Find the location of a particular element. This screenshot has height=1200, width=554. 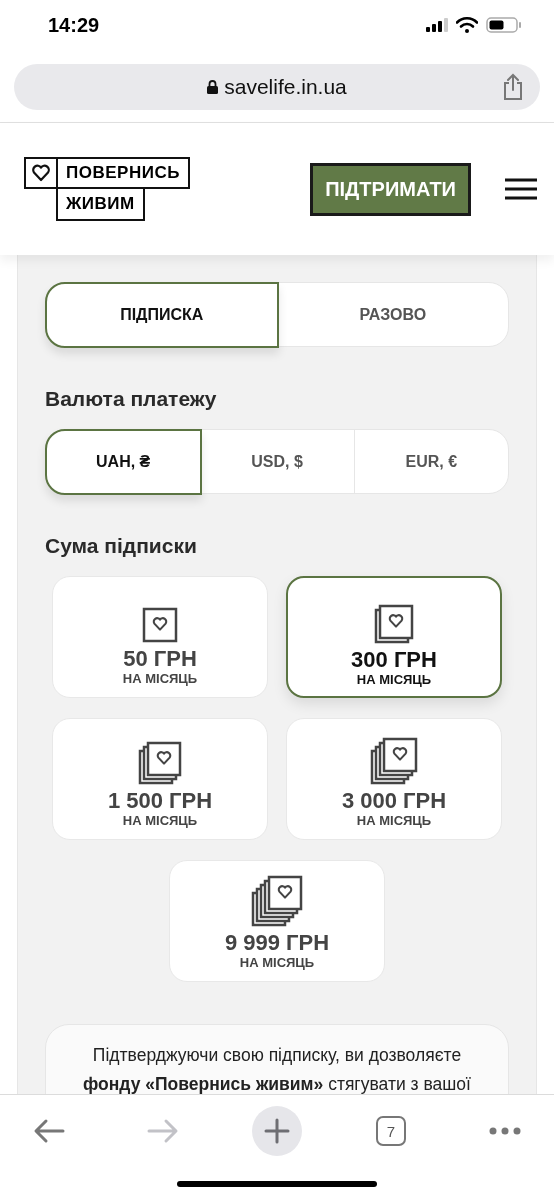

new-tab-button is located at coordinates (277, 1131).